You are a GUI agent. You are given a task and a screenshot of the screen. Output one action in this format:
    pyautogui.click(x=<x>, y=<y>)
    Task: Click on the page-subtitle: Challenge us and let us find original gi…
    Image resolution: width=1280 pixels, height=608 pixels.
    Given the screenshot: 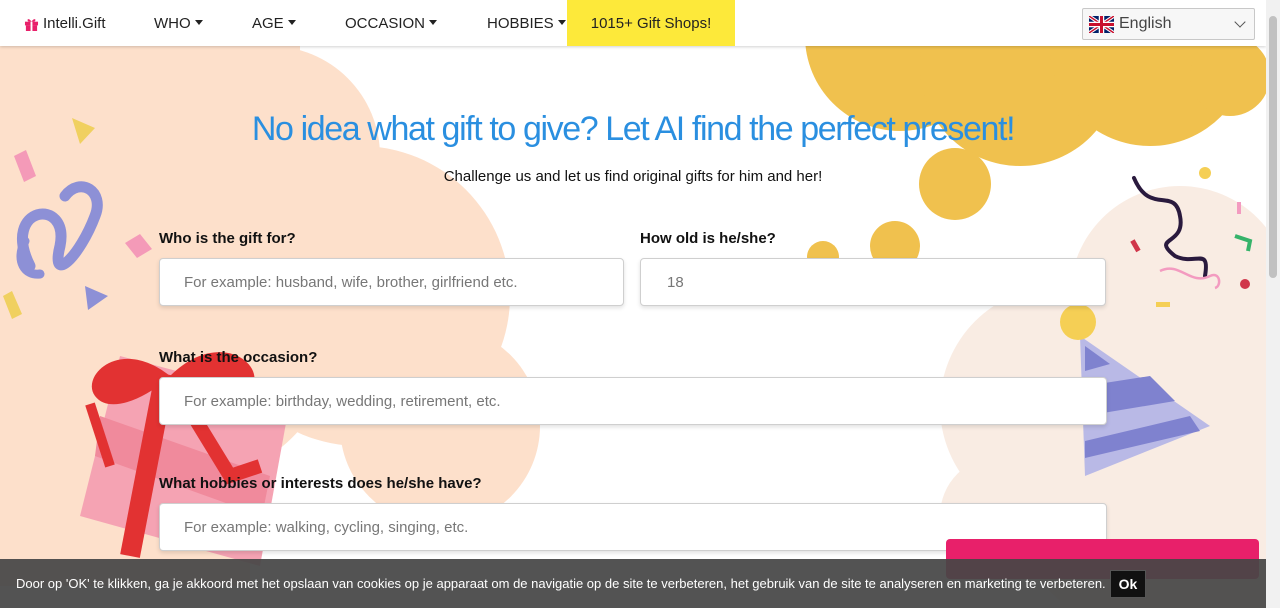 What is the action you would take?
    pyautogui.click(x=633, y=176)
    